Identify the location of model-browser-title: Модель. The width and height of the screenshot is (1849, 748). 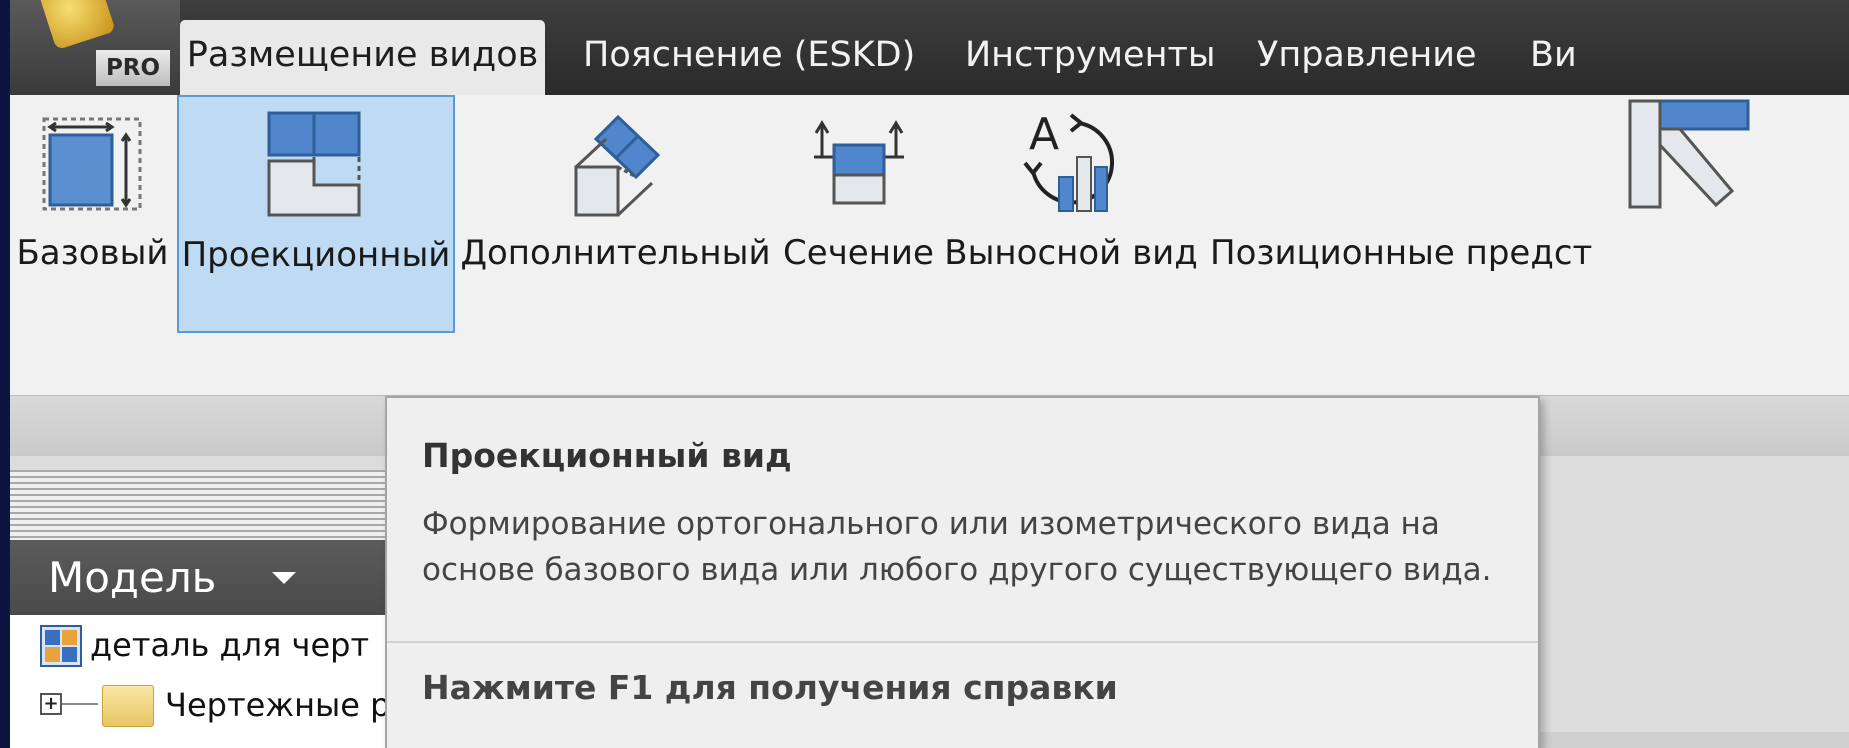
(132, 577).